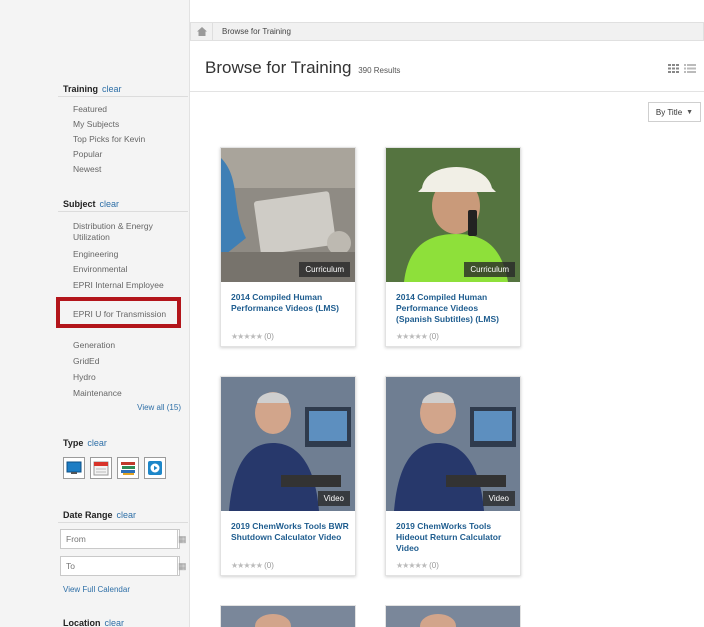 This screenshot has height=627, width=704. I want to click on training-popular-link: Popular, so click(128, 154).